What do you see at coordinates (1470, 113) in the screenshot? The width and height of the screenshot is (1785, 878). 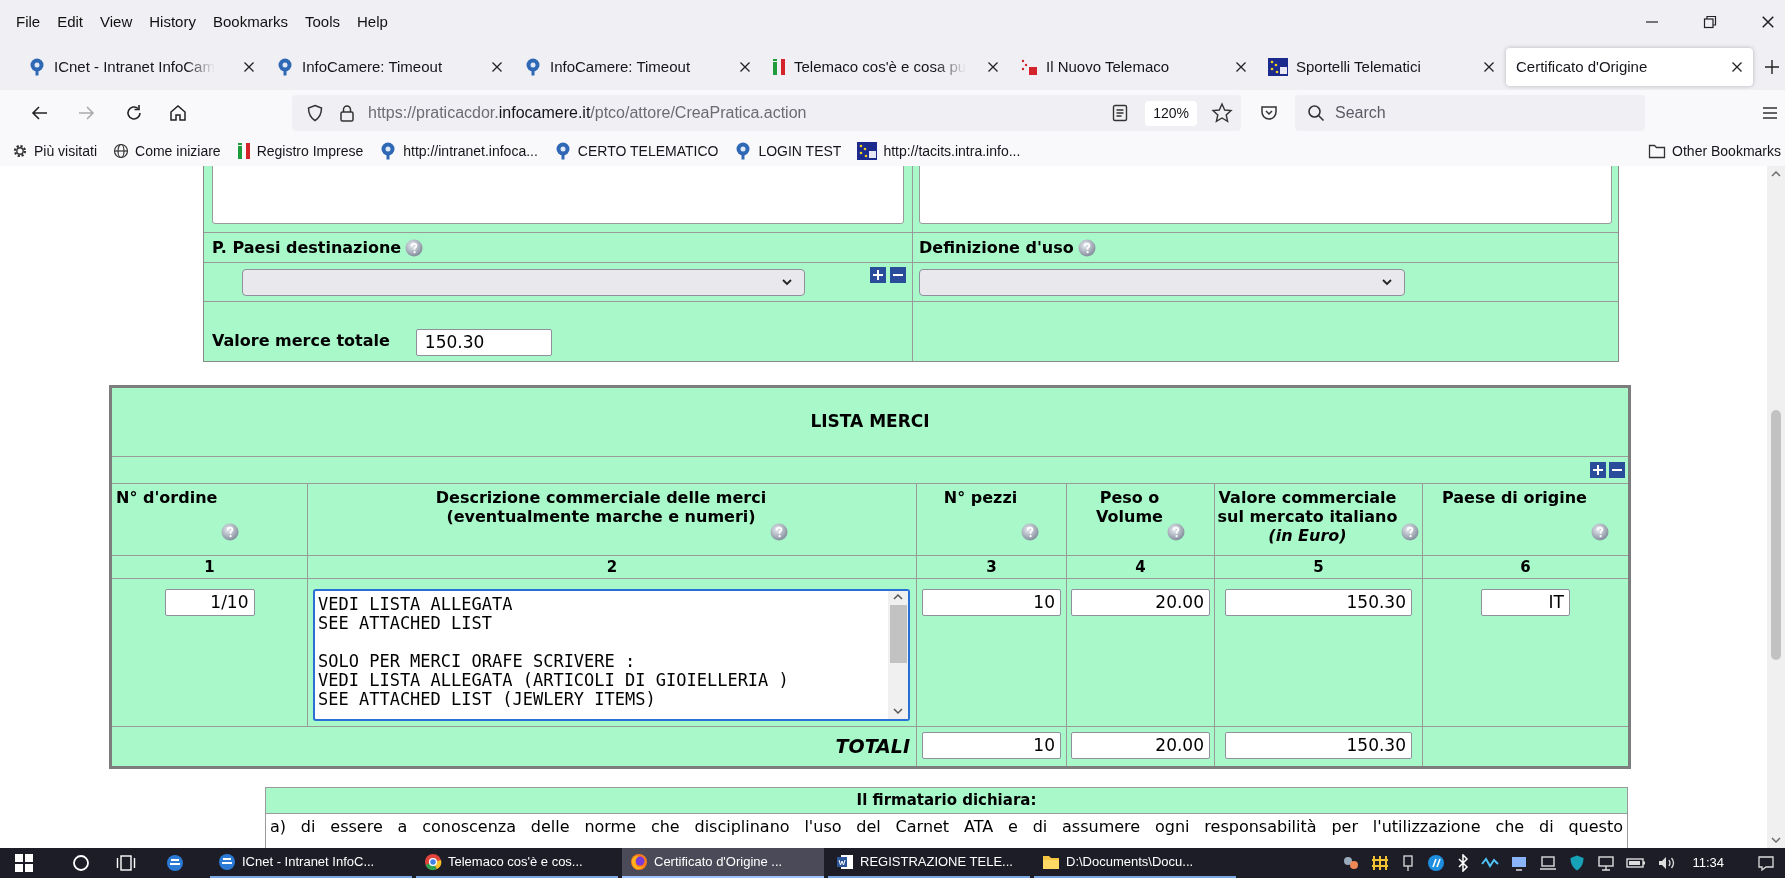 I see `search-field: Search` at bounding box center [1470, 113].